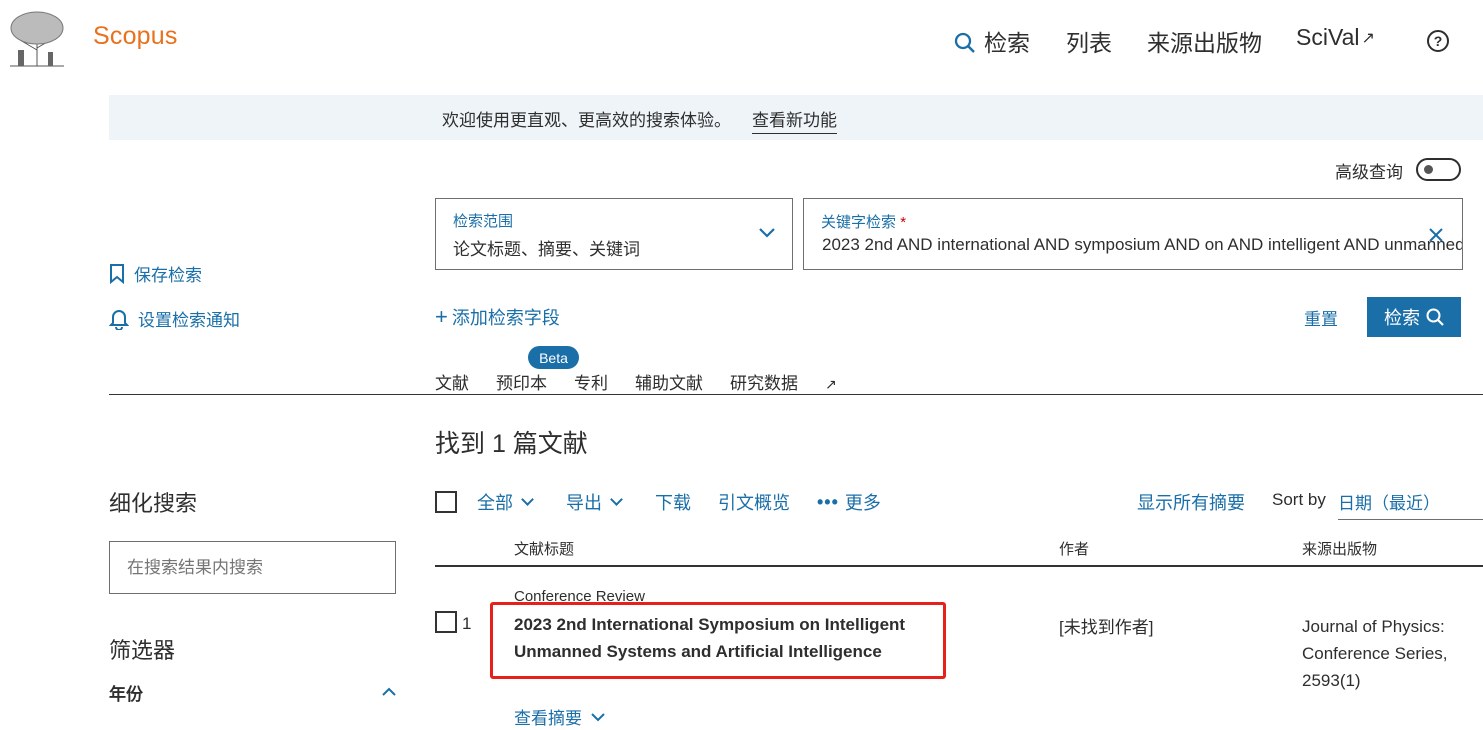 This screenshot has width=1483, height=730. What do you see at coordinates (959, 566) in the screenshot?
I see `table-header-divider` at bounding box center [959, 566].